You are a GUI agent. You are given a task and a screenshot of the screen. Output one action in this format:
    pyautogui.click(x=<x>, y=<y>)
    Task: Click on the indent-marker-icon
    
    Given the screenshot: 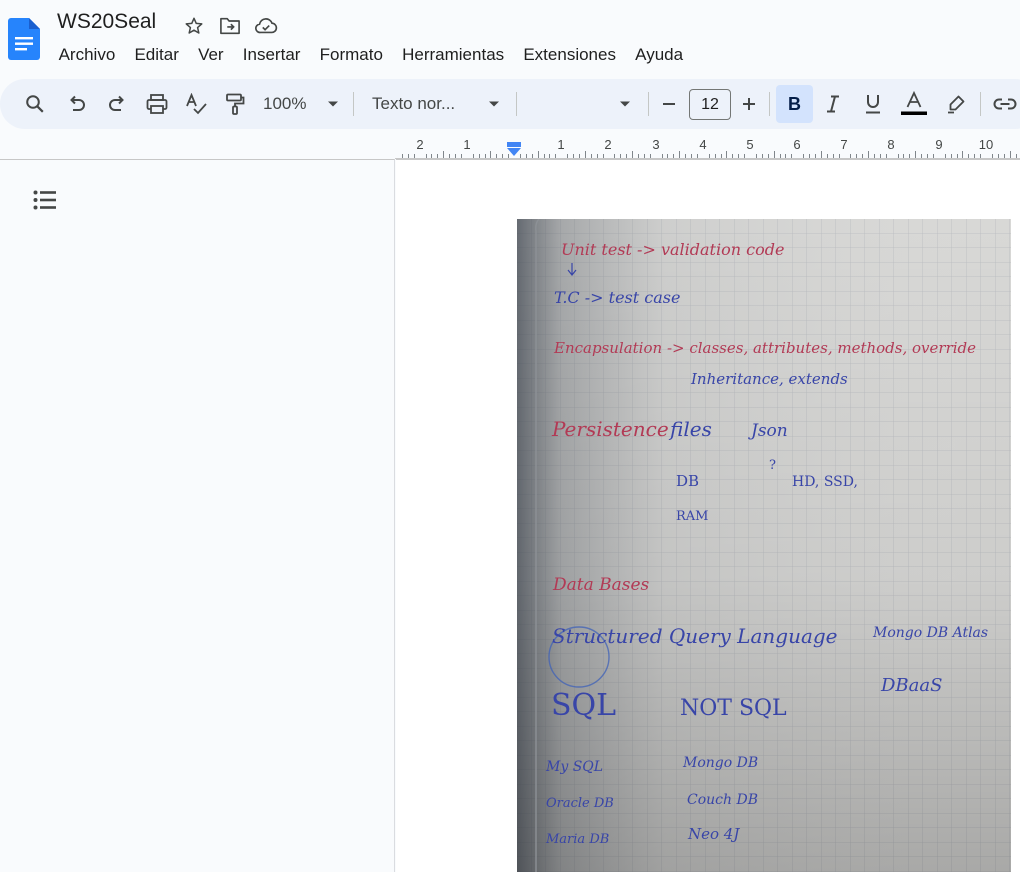 What is the action you would take?
    pyautogui.click(x=514, y=149)
    